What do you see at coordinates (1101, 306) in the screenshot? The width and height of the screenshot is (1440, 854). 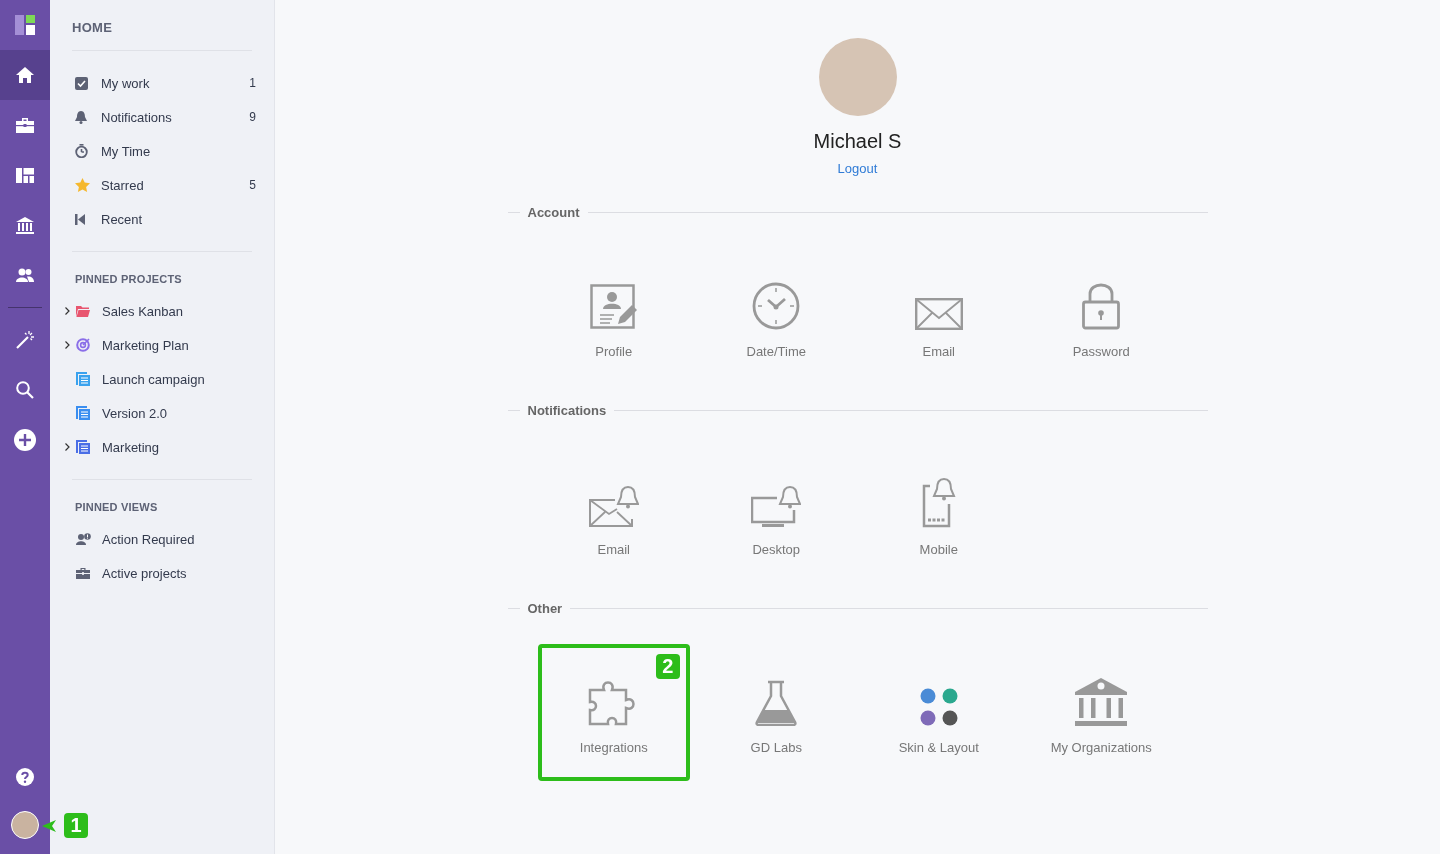 I see `padlock-icon` at bounding box center [1101, 306].